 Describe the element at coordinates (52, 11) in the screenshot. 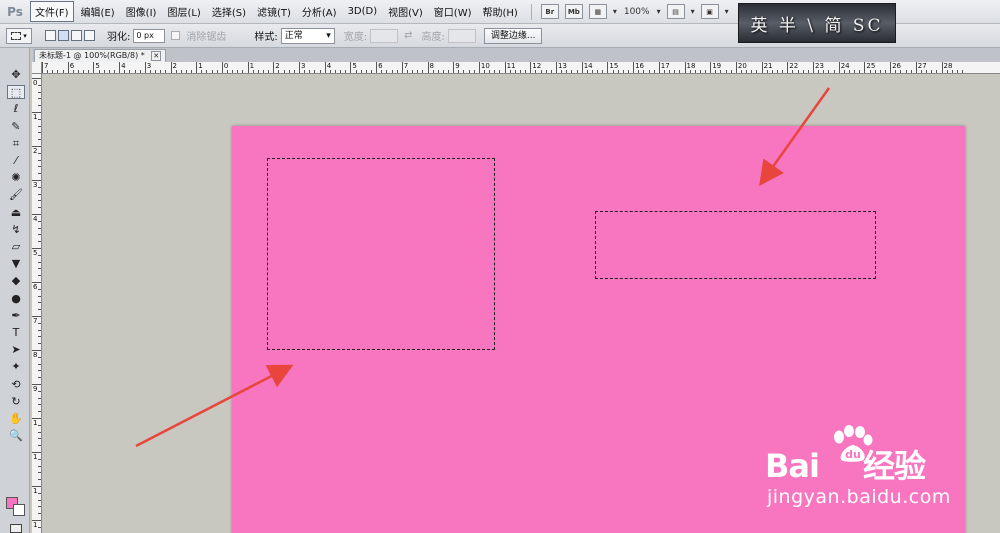

I see `menu-item-0: 文件(F)` at that location.